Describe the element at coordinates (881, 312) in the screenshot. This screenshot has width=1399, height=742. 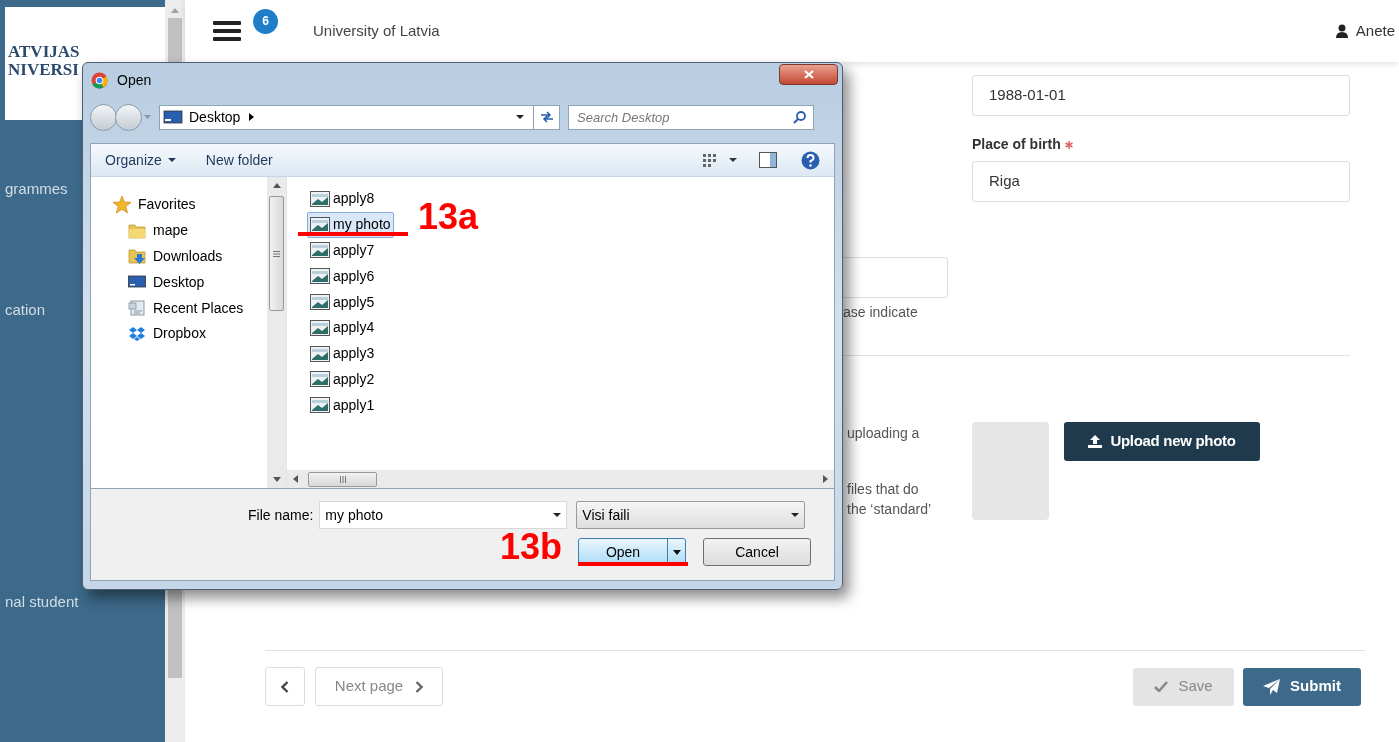
I see `help-text: ase indicate` at that location.